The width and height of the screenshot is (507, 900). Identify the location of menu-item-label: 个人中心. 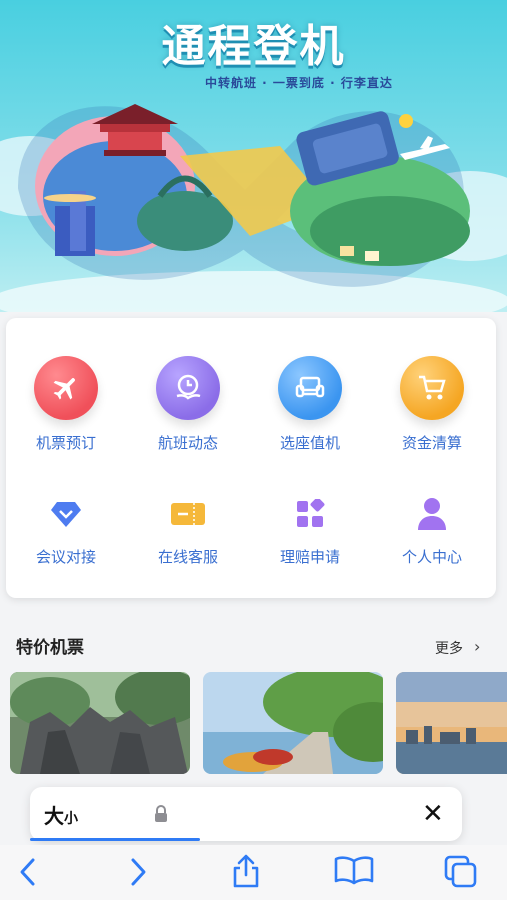
(431, 557).